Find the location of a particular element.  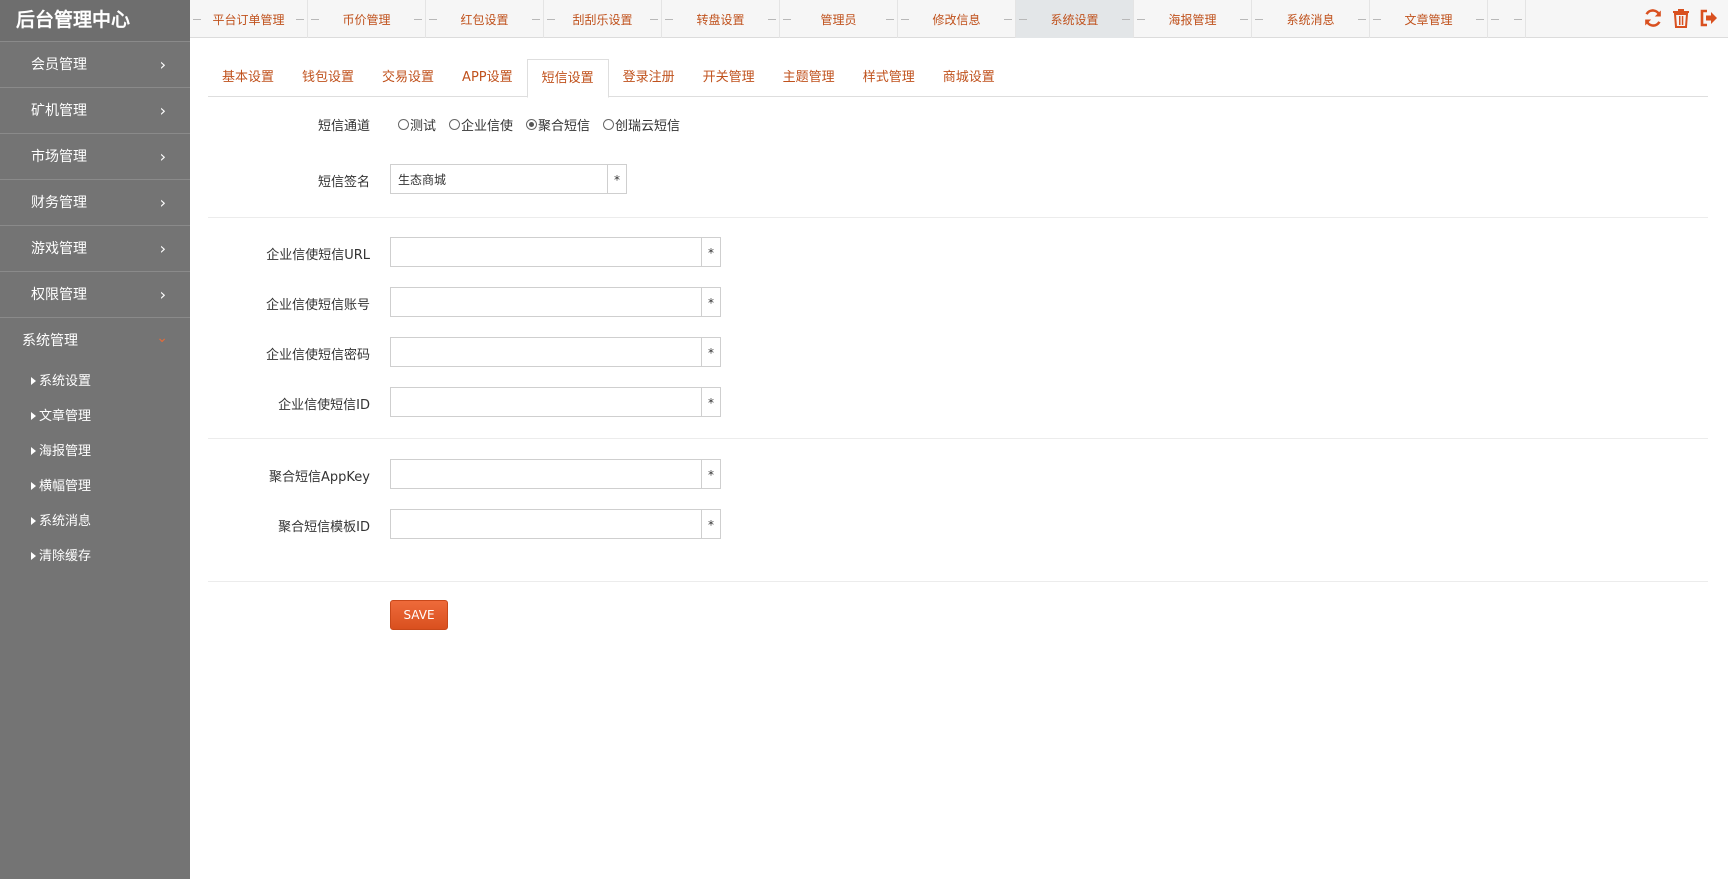

sidebar-item-system-management: 系统管理 ⌄ is located at coordinates (95, 341).